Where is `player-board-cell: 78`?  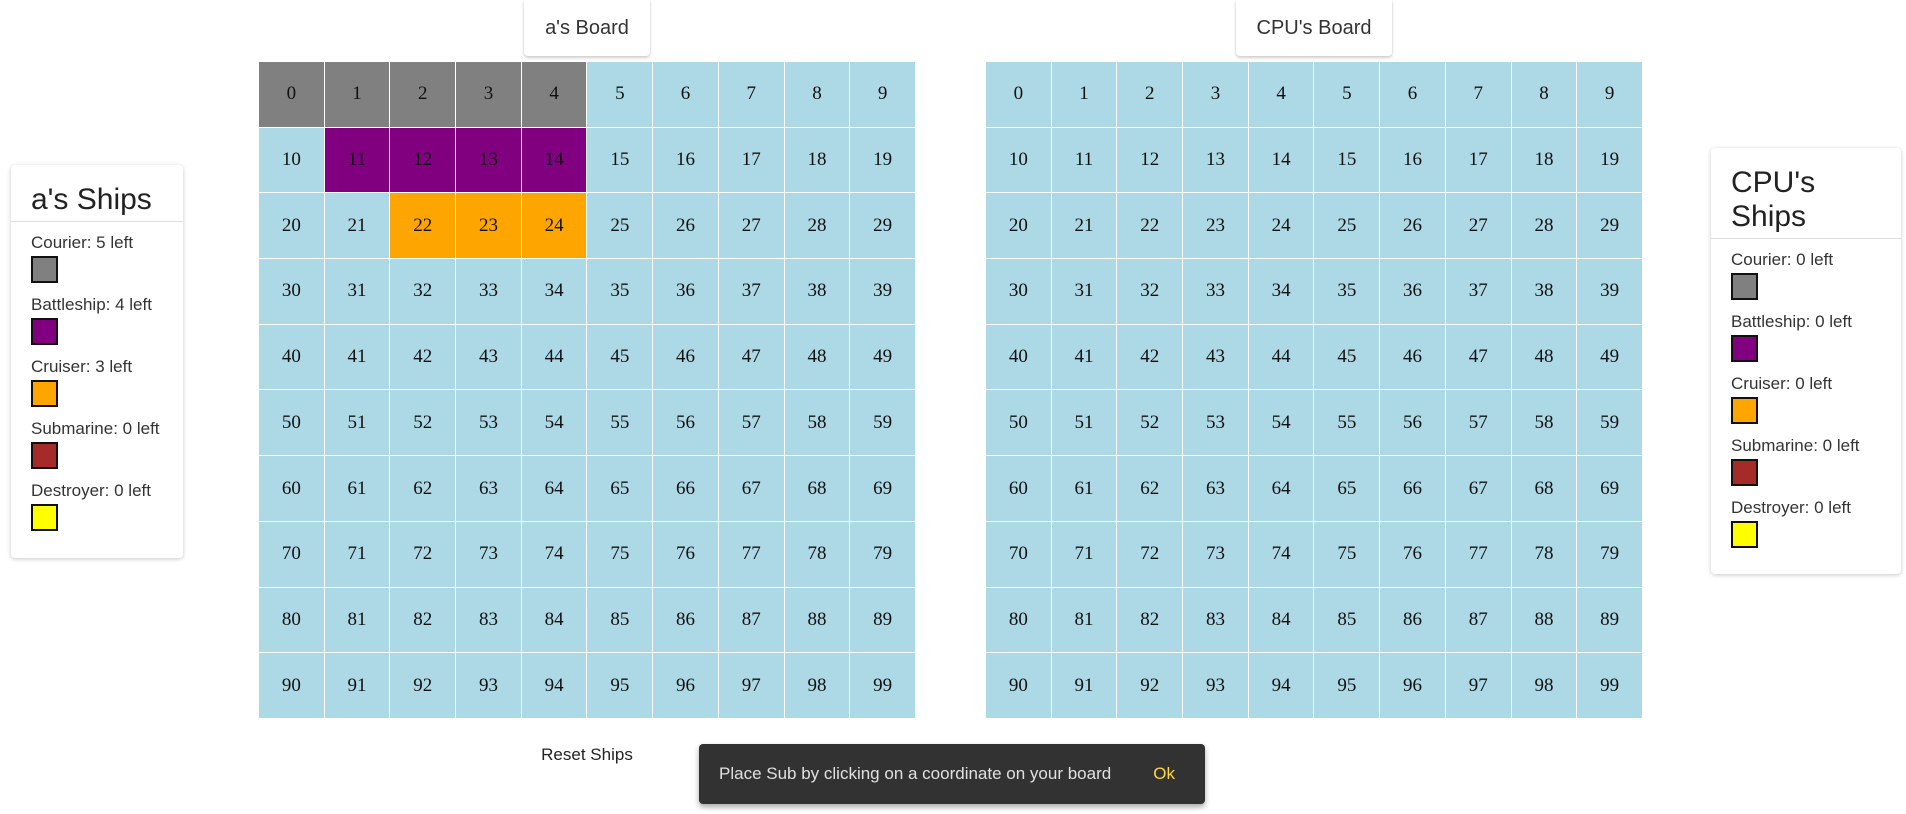
player-board-cell: 78 is located at coordinates (817, 554).